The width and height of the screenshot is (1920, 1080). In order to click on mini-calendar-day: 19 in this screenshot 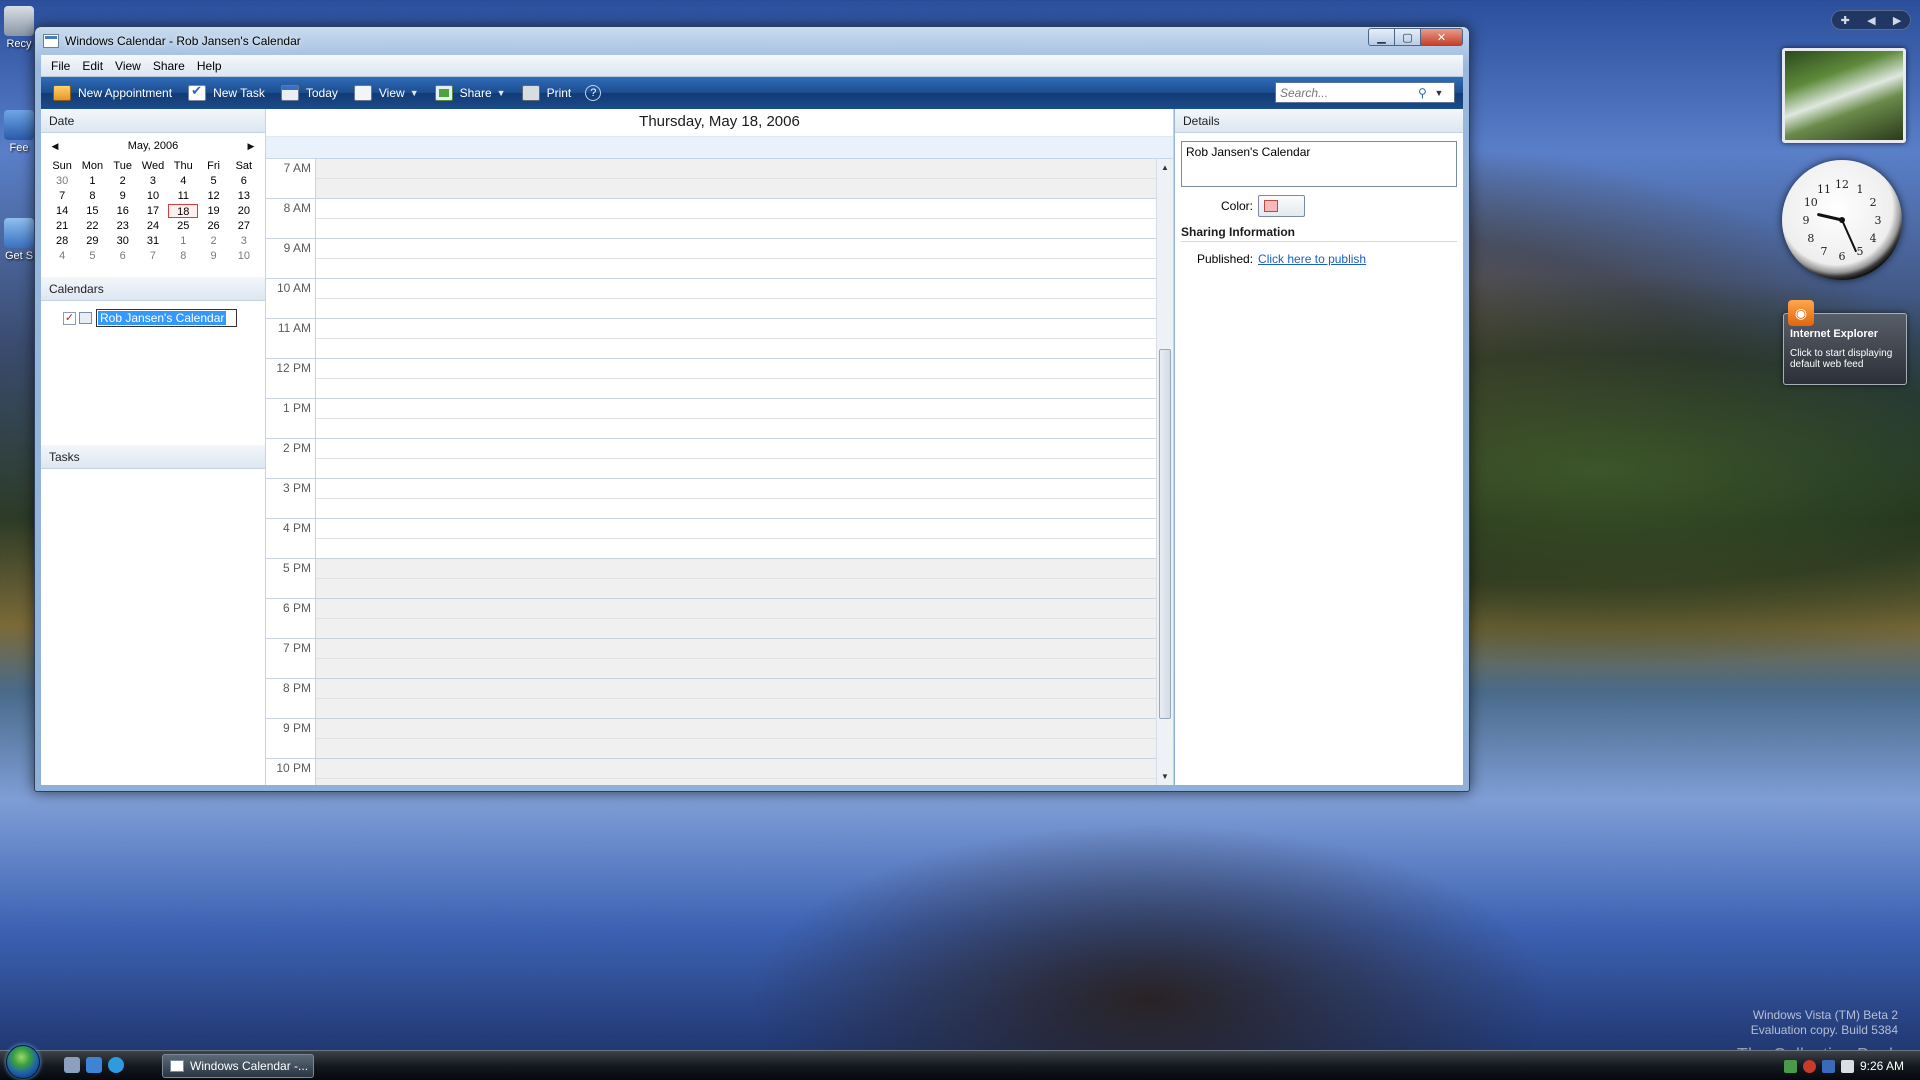, I will do `click(213, 211)`.